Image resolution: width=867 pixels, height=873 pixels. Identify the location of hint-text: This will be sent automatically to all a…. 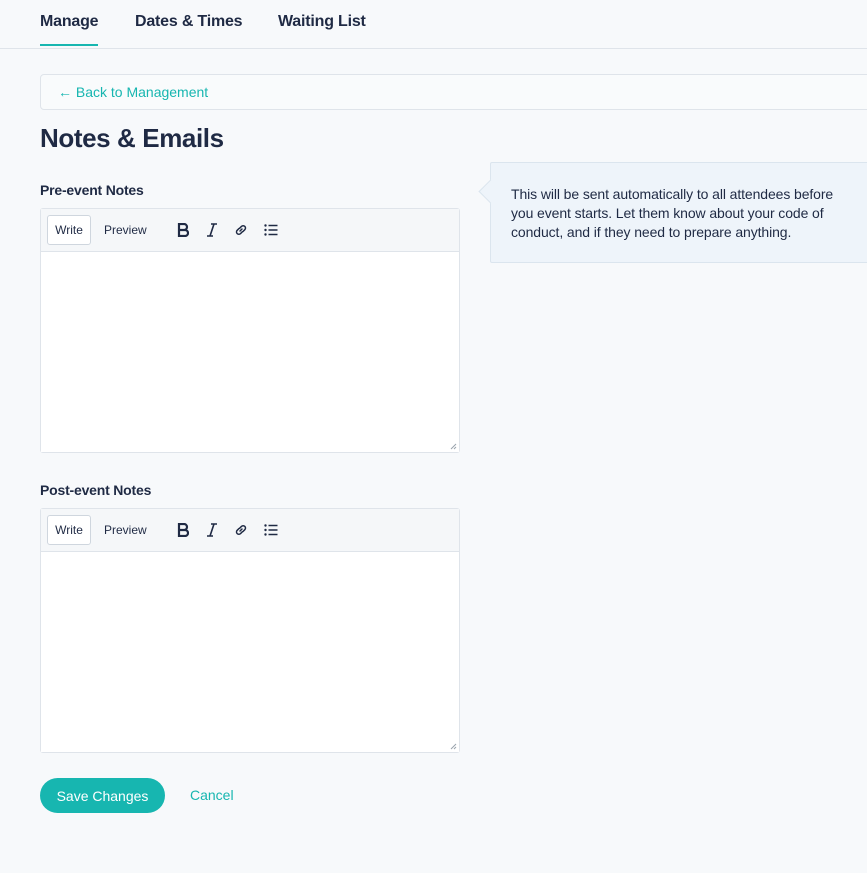
(672, 213).